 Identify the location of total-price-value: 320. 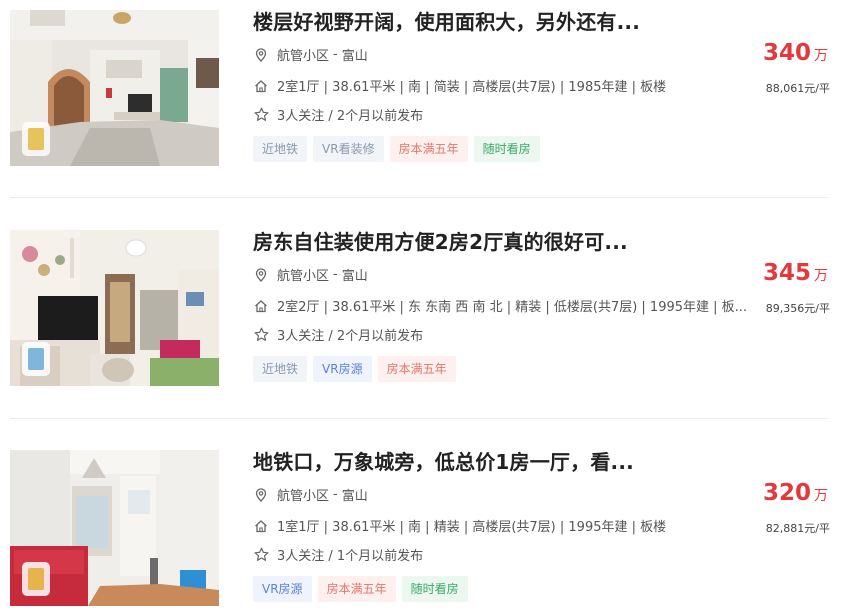
(786, 493).